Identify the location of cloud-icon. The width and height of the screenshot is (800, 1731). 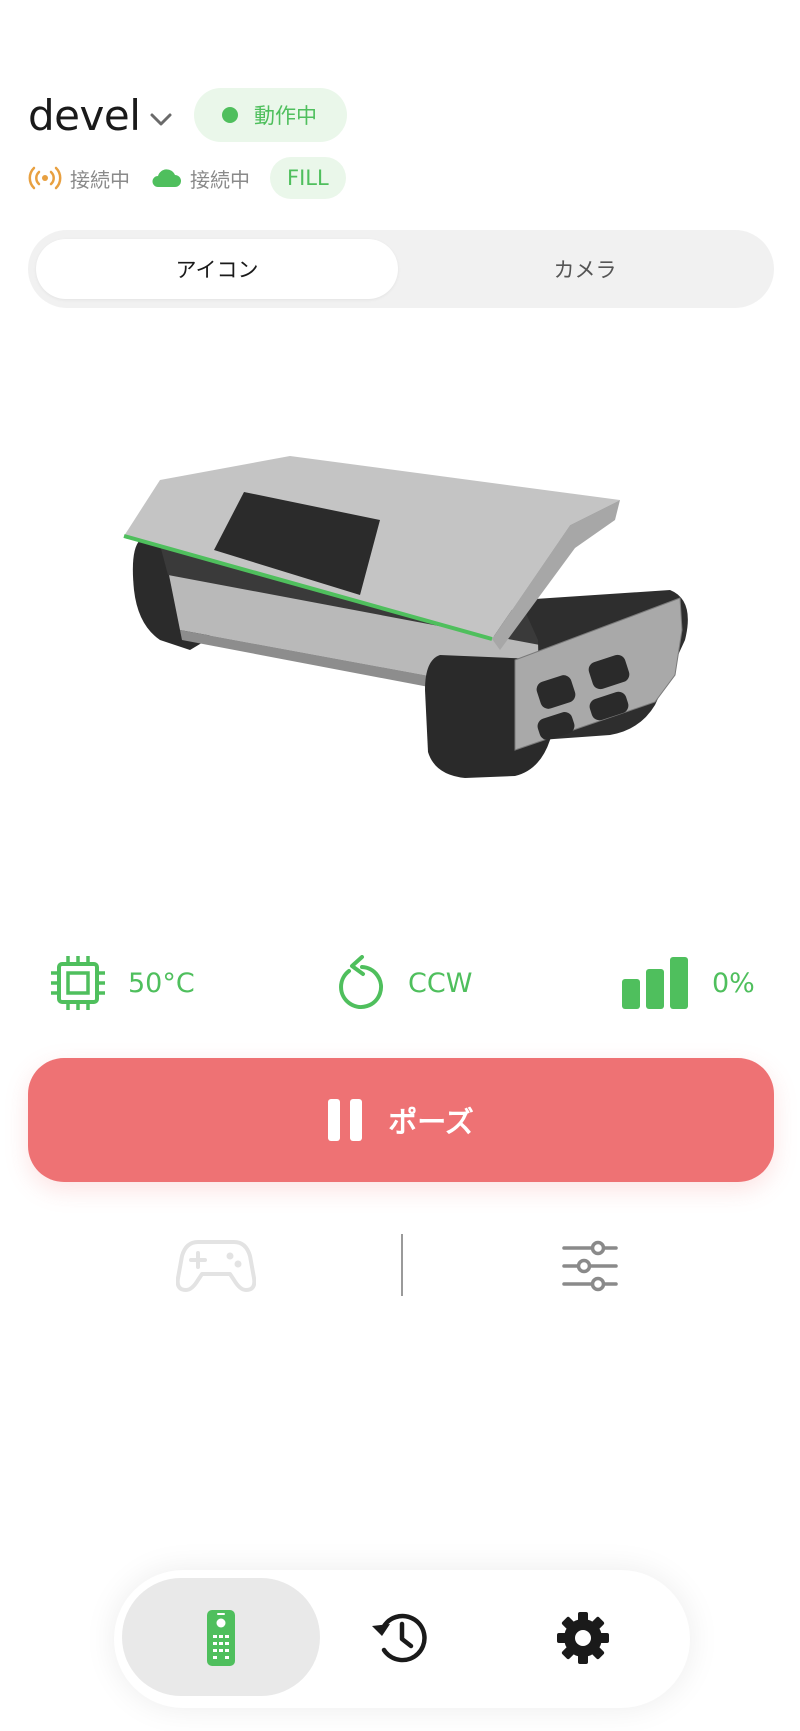
(166, 178).